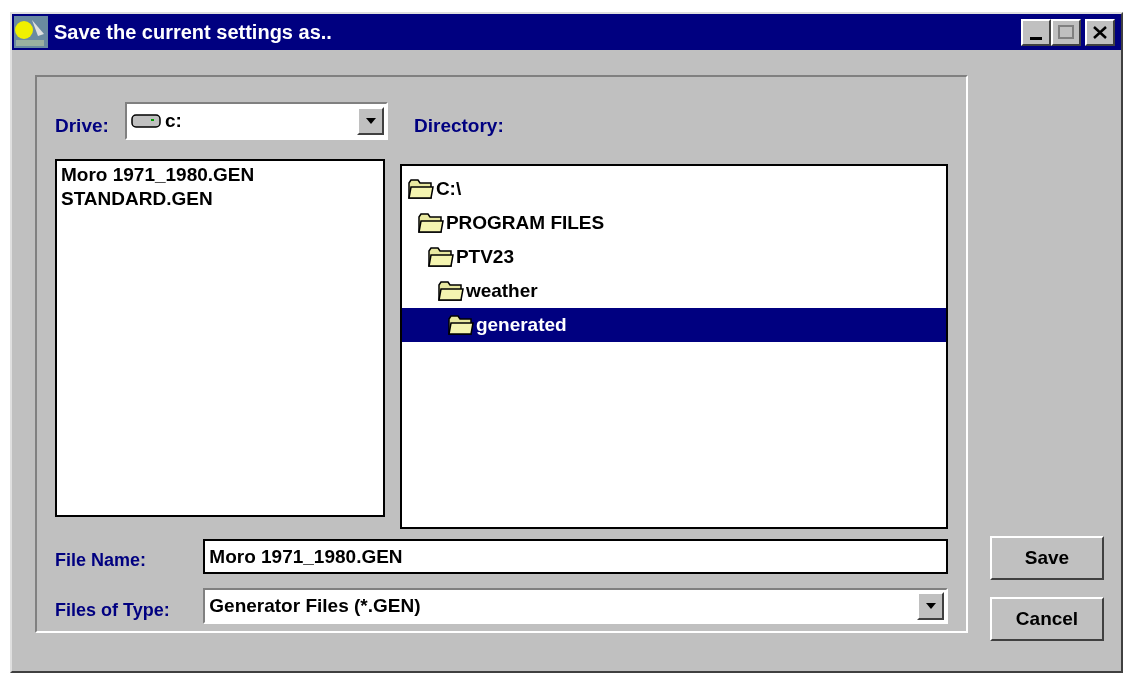 The width and height of the screenshot is (1123, 673). What do you see at coordinates (673, 325) in the screenshot?
I see `tree-item: generated` at bounding box center [673, 325].